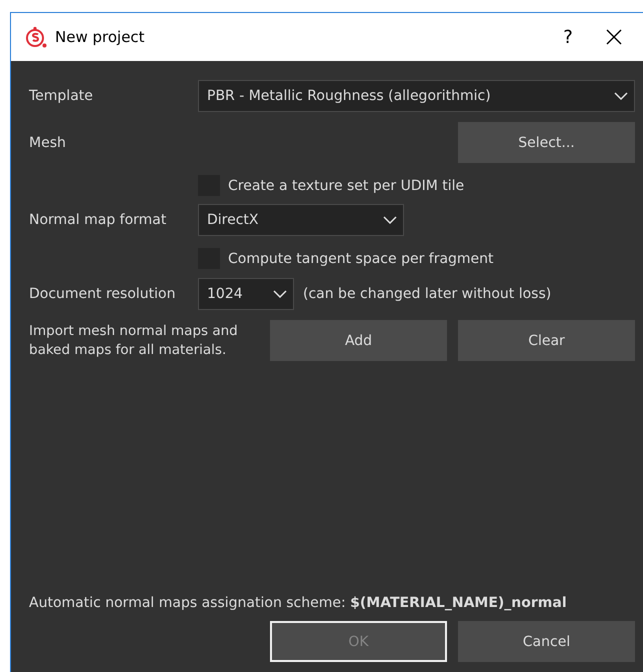 The width and height of the screenshot is (643, 672). What do you see at coordinates (427, 294) in the screenshot?
I see `resolution-note: (can be changed later without loss)` at bounding box center [427, 294].